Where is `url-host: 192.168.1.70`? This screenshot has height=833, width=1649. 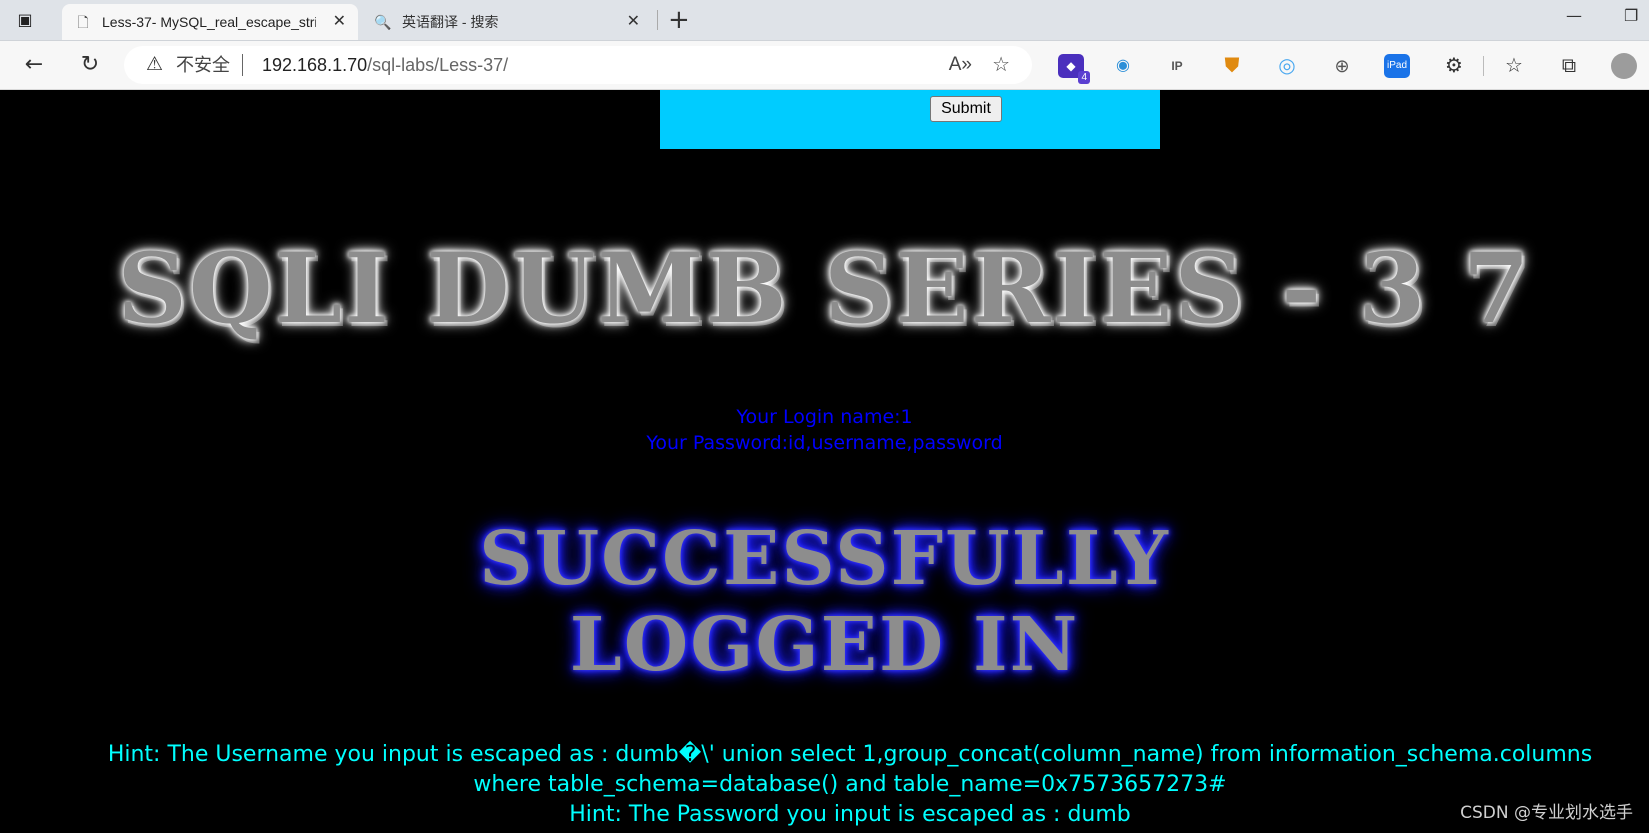 url-host: 192.168.1.70 is located at coordinates (315, 65).